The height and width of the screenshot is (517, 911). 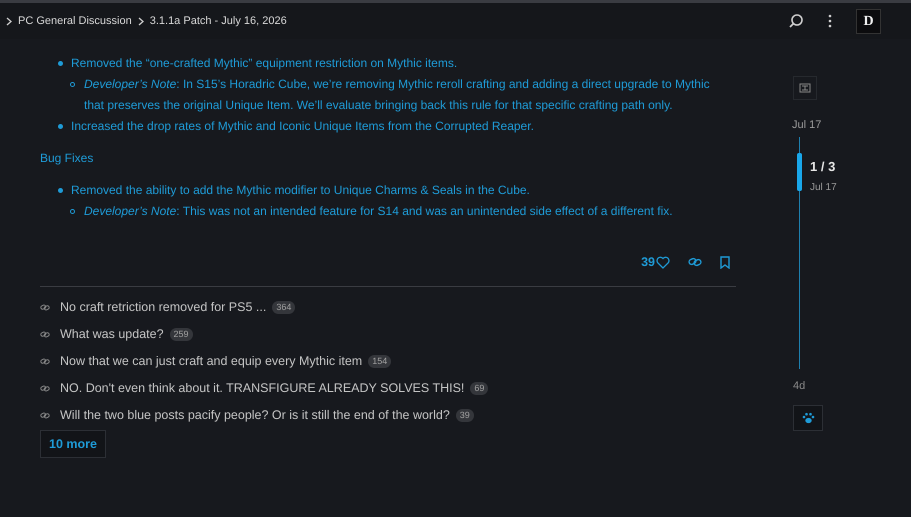 I want to click on linked-topic: NO. Don't even think about it. TRANSFIGURE ALREADY SOLVES THIS!, so click(x=262, y=388).